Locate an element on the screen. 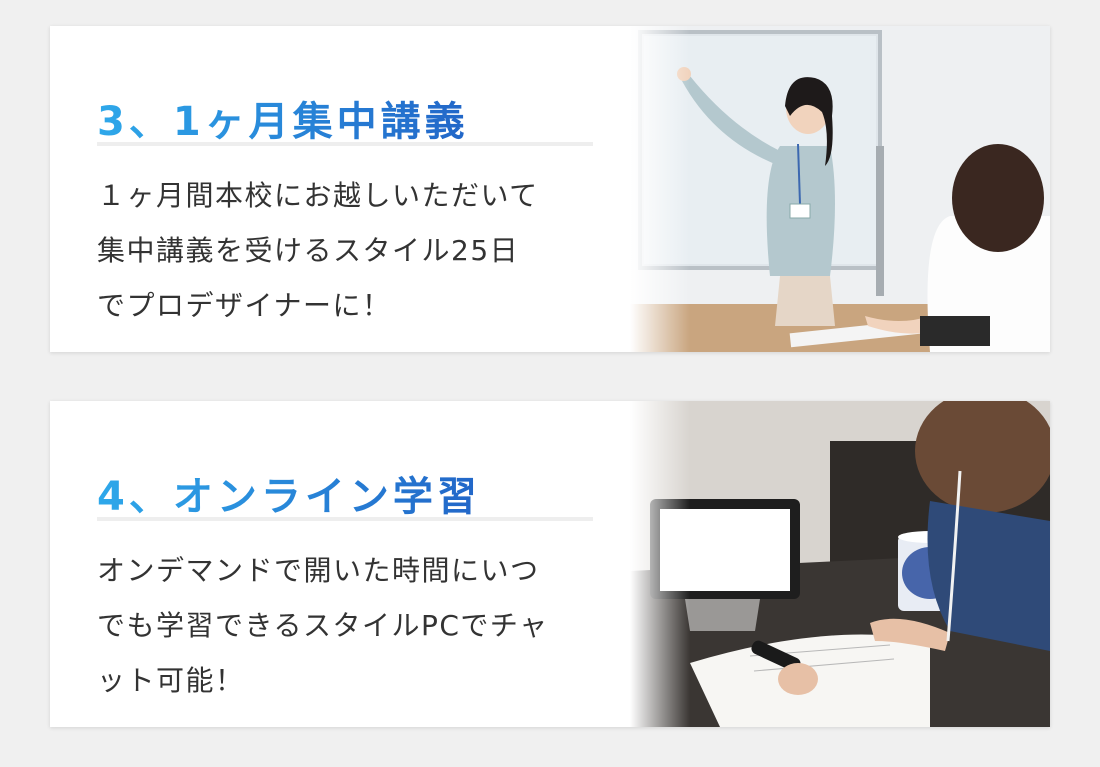  card-title: 3、1ヶ月集中講義 is located at coordinates (283, 118).